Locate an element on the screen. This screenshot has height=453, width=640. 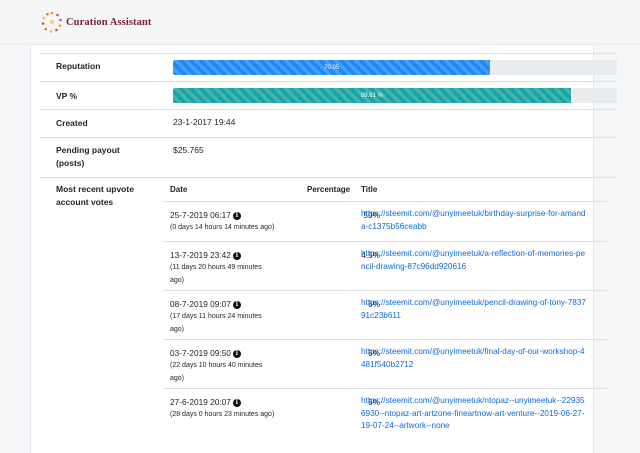
vp-label: VP % is located at coordinates (67, 96).